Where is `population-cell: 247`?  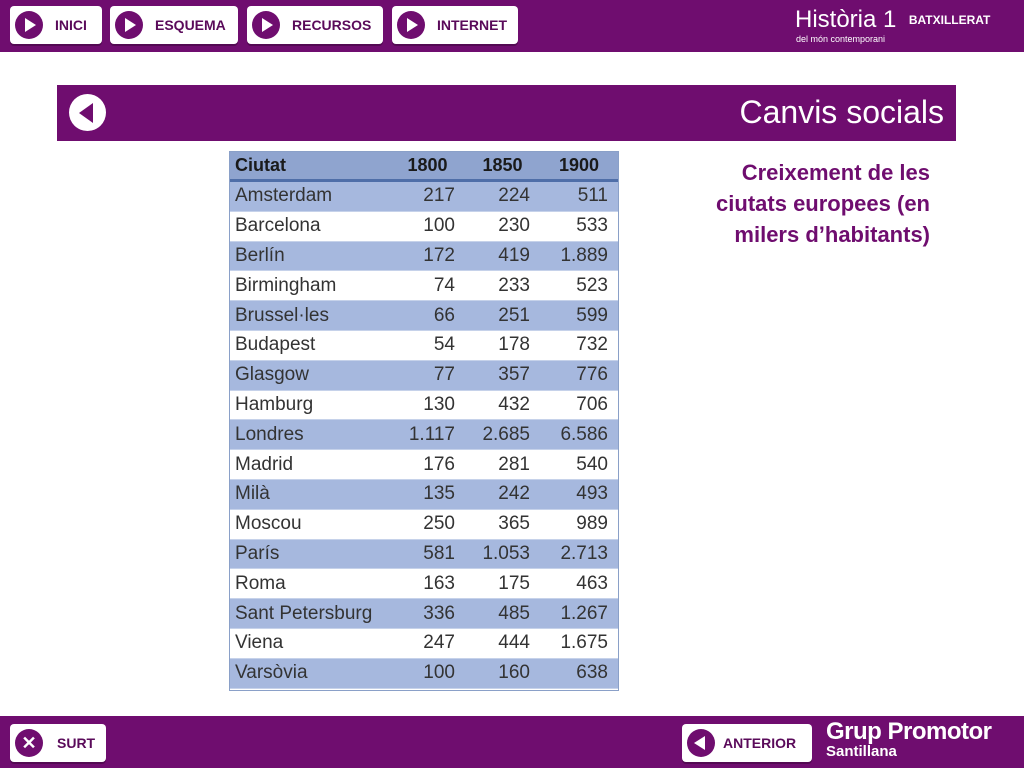
population-cell: 247 is located at coordinates (439, 643).